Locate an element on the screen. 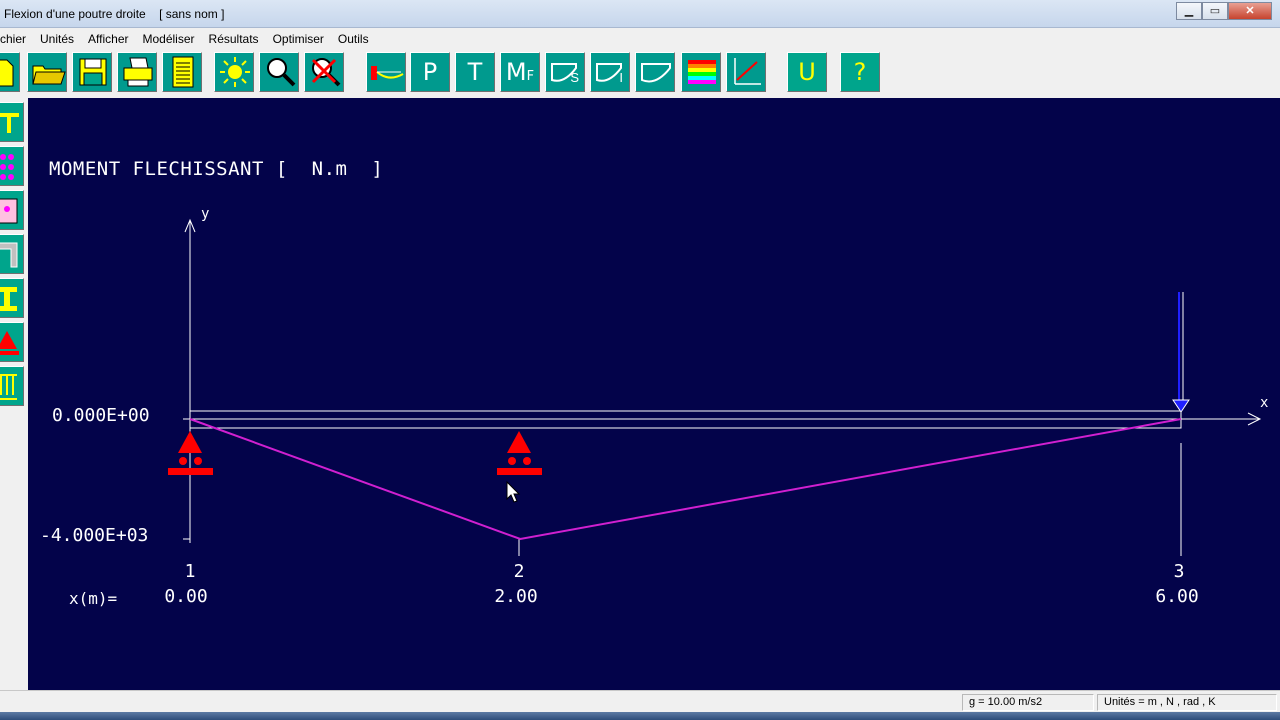 This screenshot has width=1280, height=720. maximize-button: ▭ is located at coordinates (1215, 11).